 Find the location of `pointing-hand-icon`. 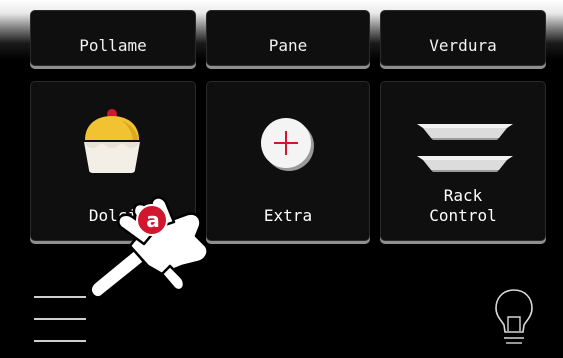

pointing-hand-icon is located at coordinates (149, 247).